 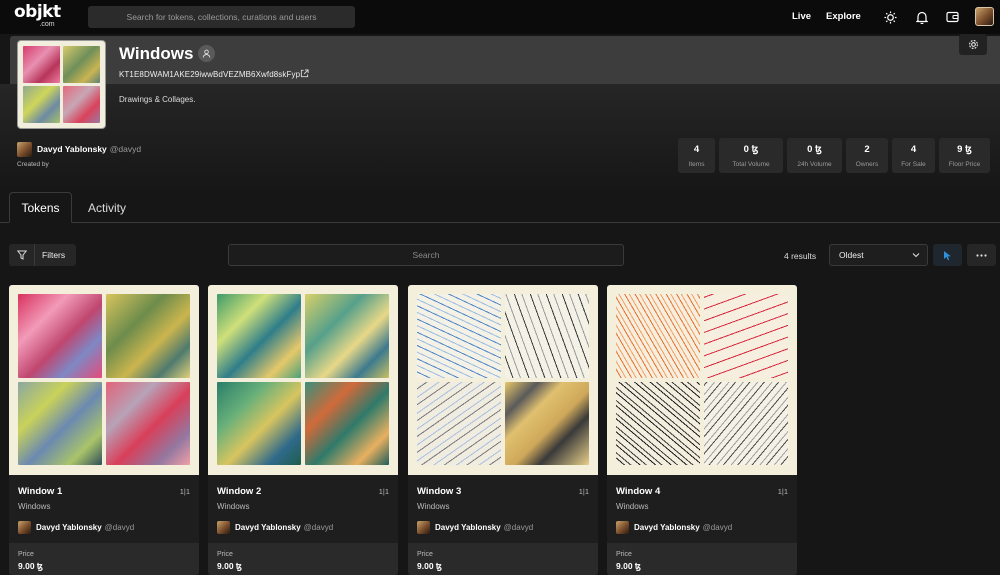 I want to click on stat-value: 2, so click(x=867, y=149).